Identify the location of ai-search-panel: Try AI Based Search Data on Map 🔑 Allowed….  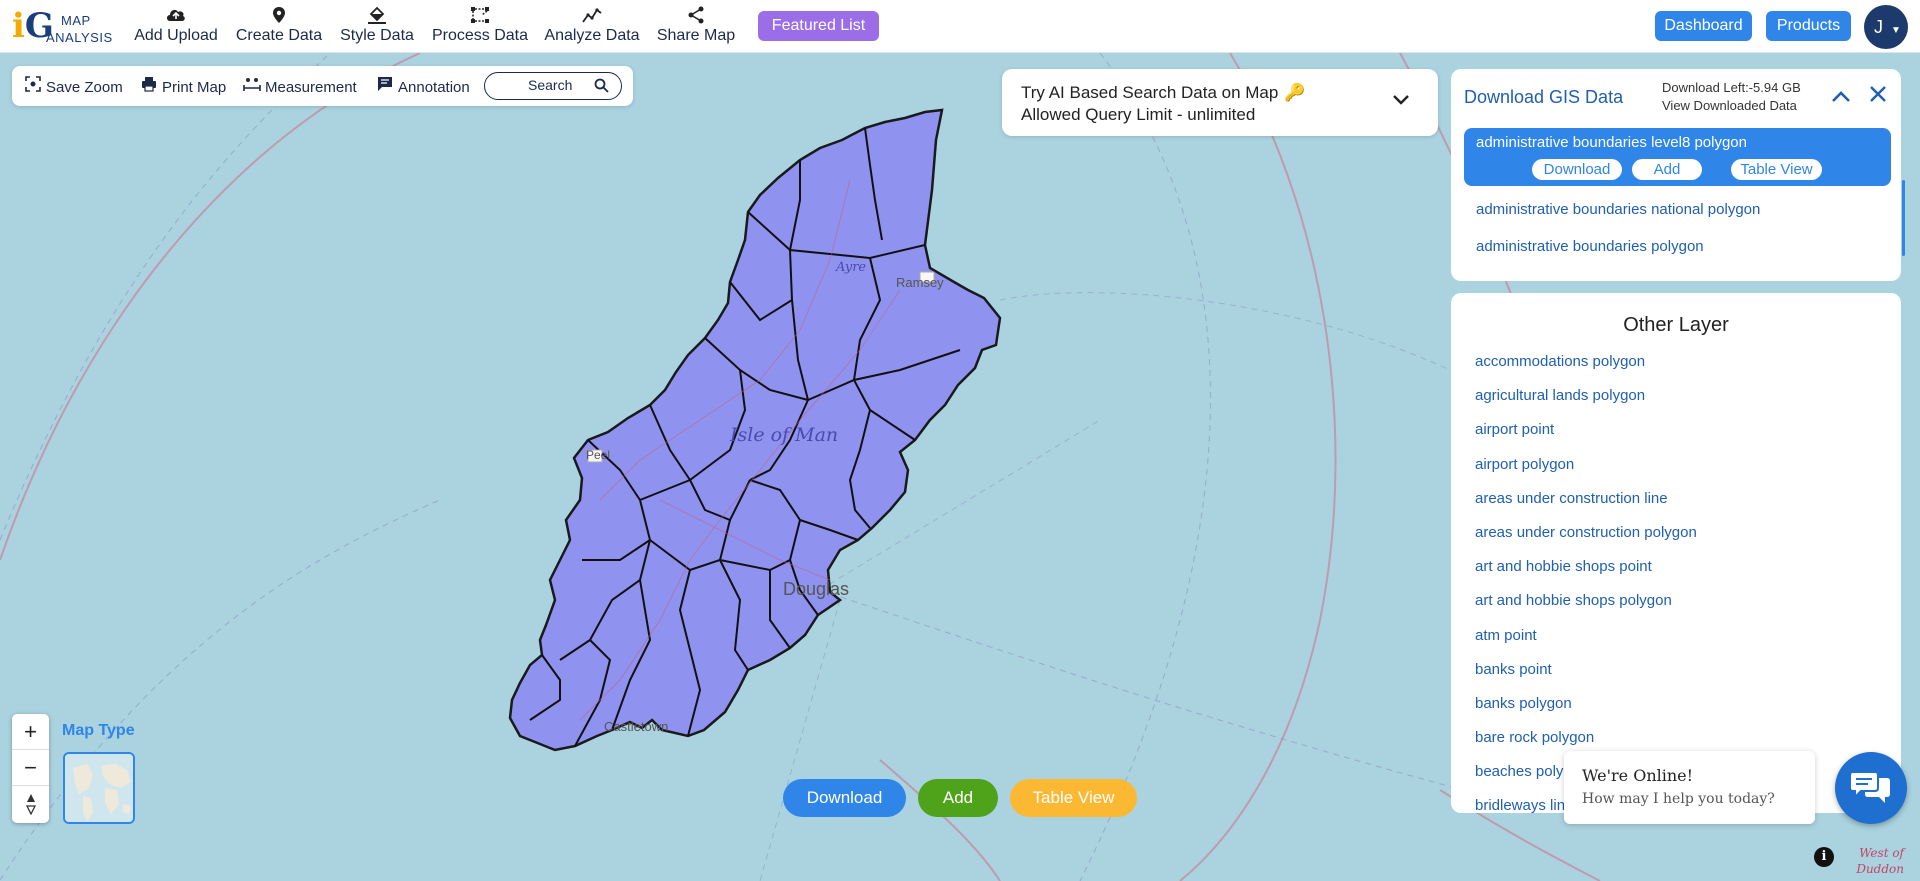
(1220, 102).